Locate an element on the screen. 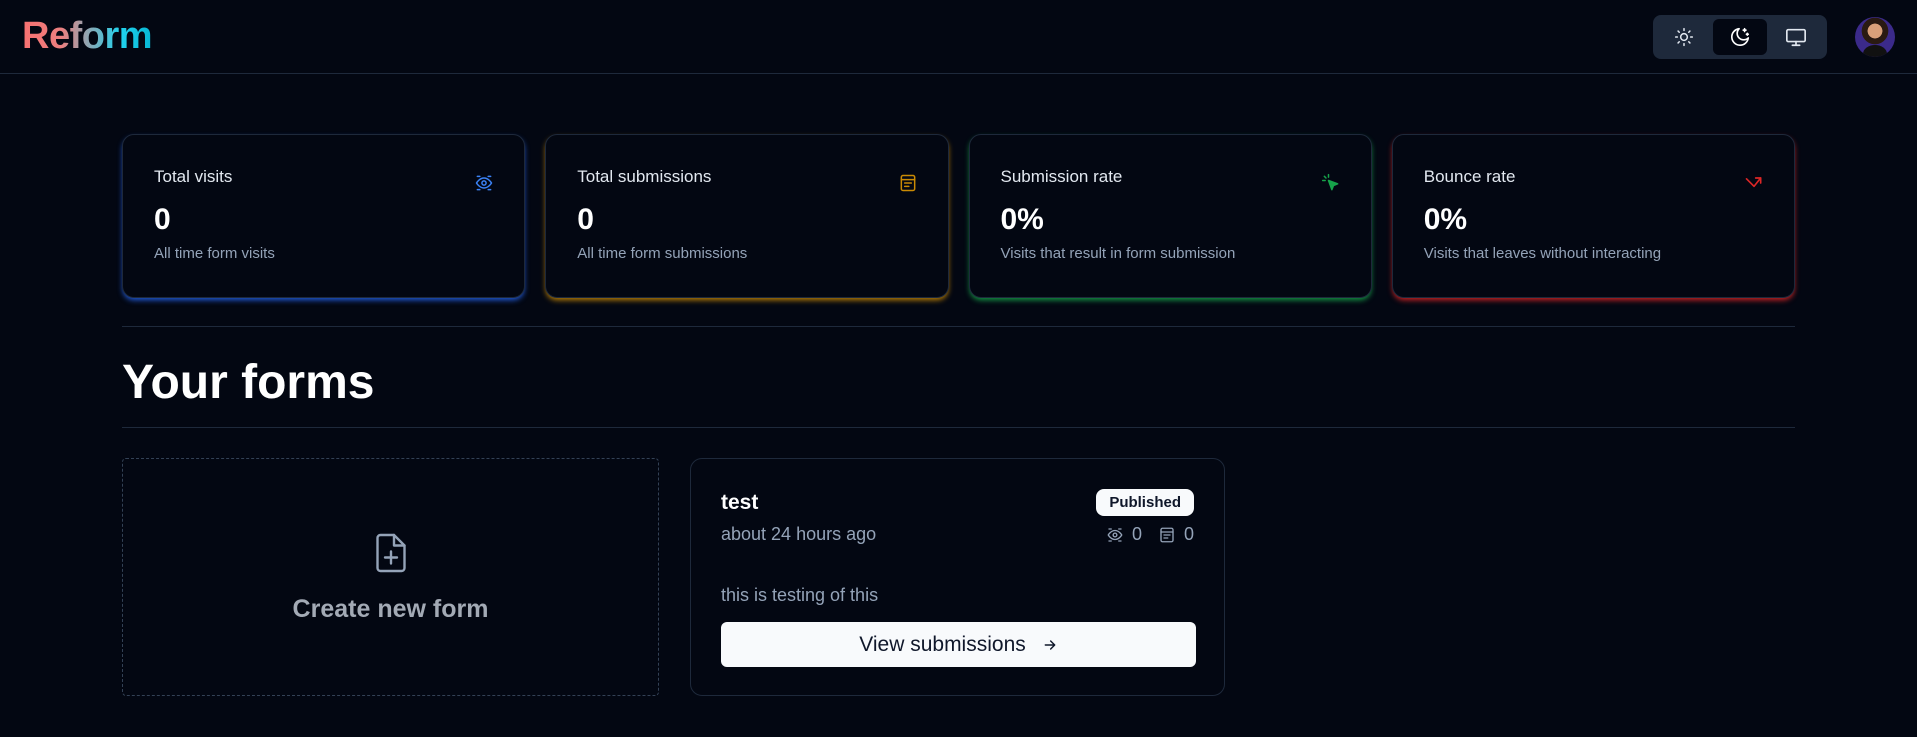 Image resolution: width=1917 pixels, height=737 pixels. form-visits: 0 is located at coordinates (1124, 534).